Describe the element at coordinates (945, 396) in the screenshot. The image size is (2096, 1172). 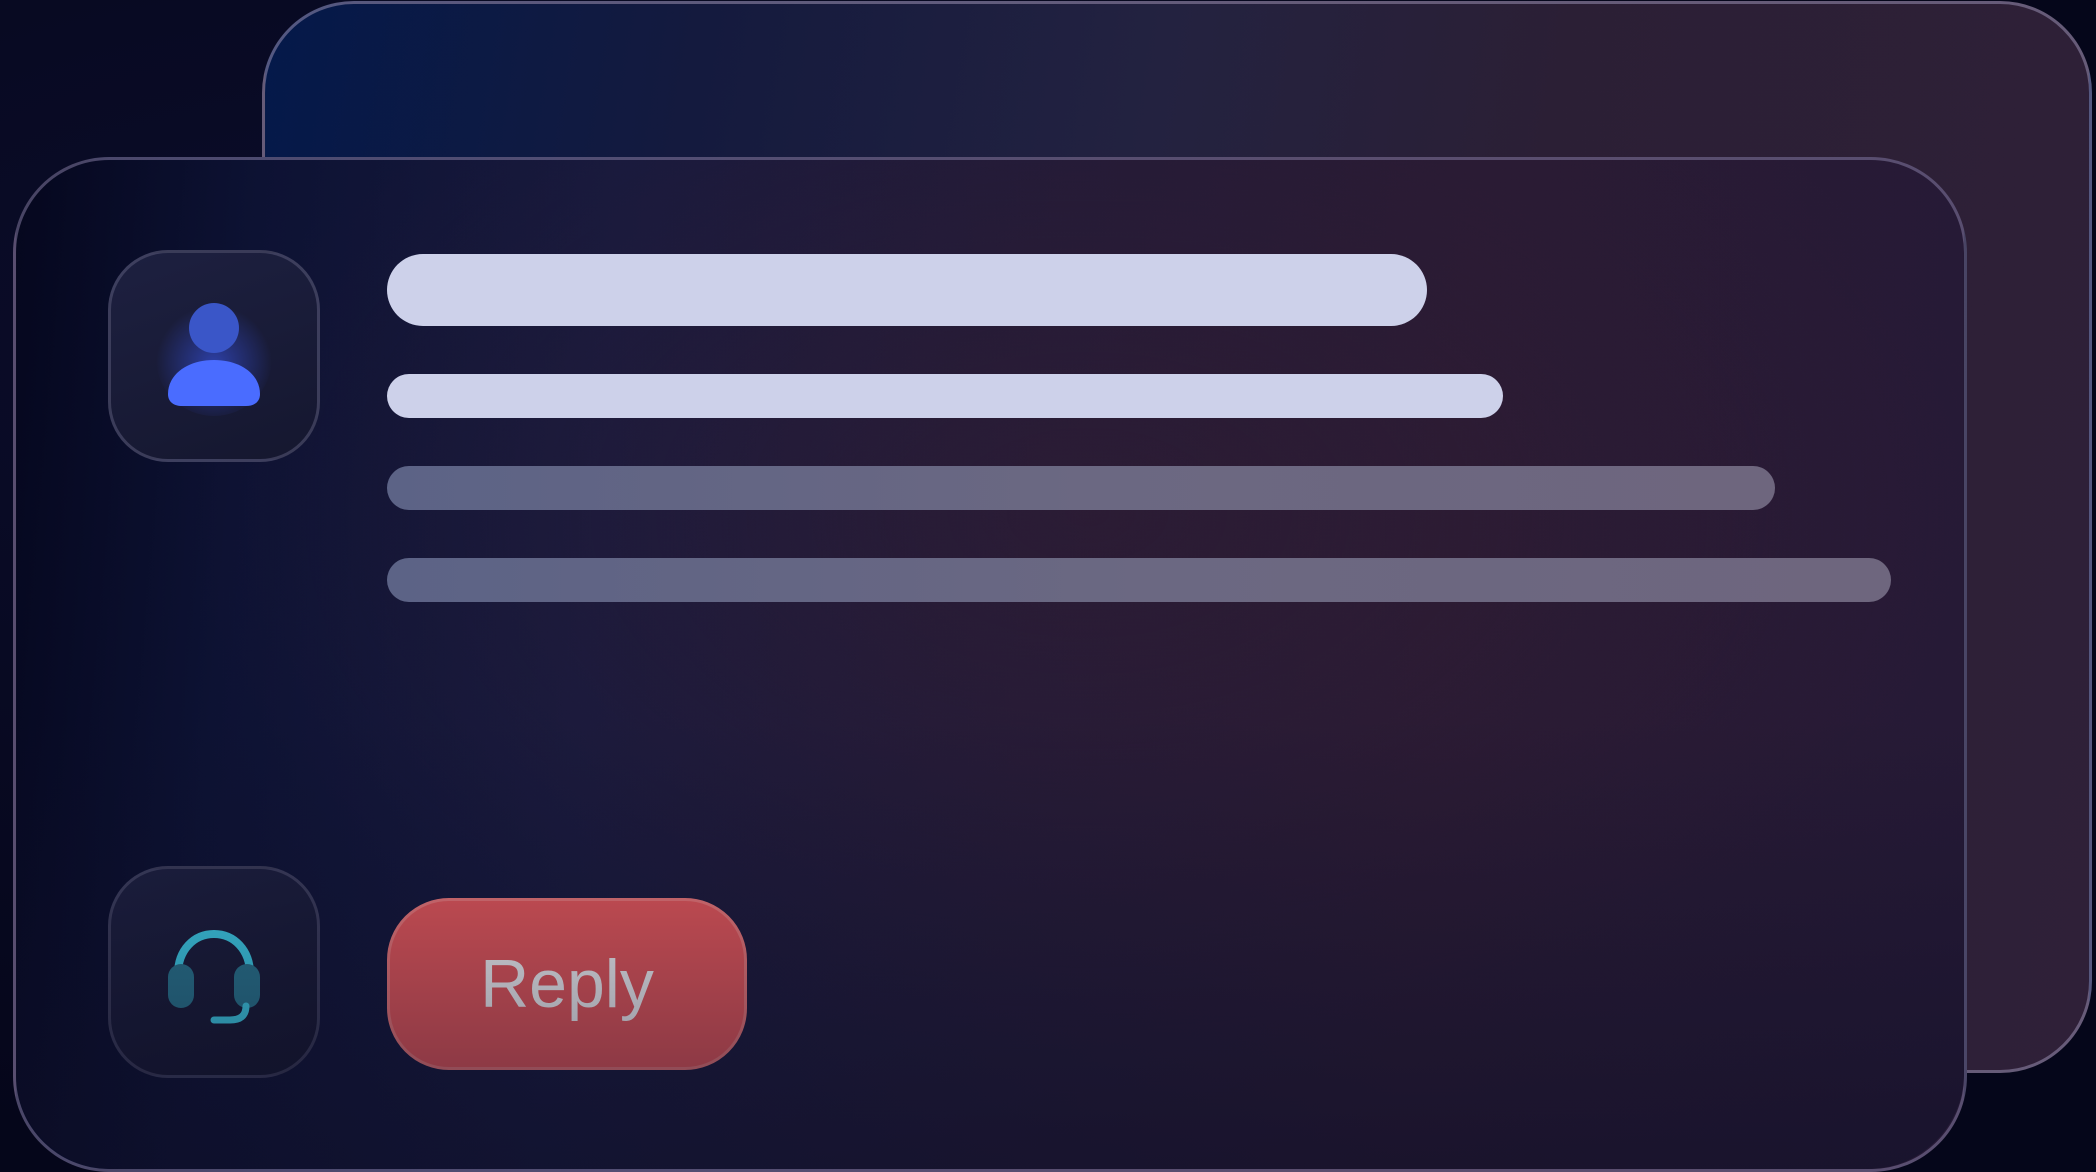
I see `message-subtitle-placeholder` at that location.